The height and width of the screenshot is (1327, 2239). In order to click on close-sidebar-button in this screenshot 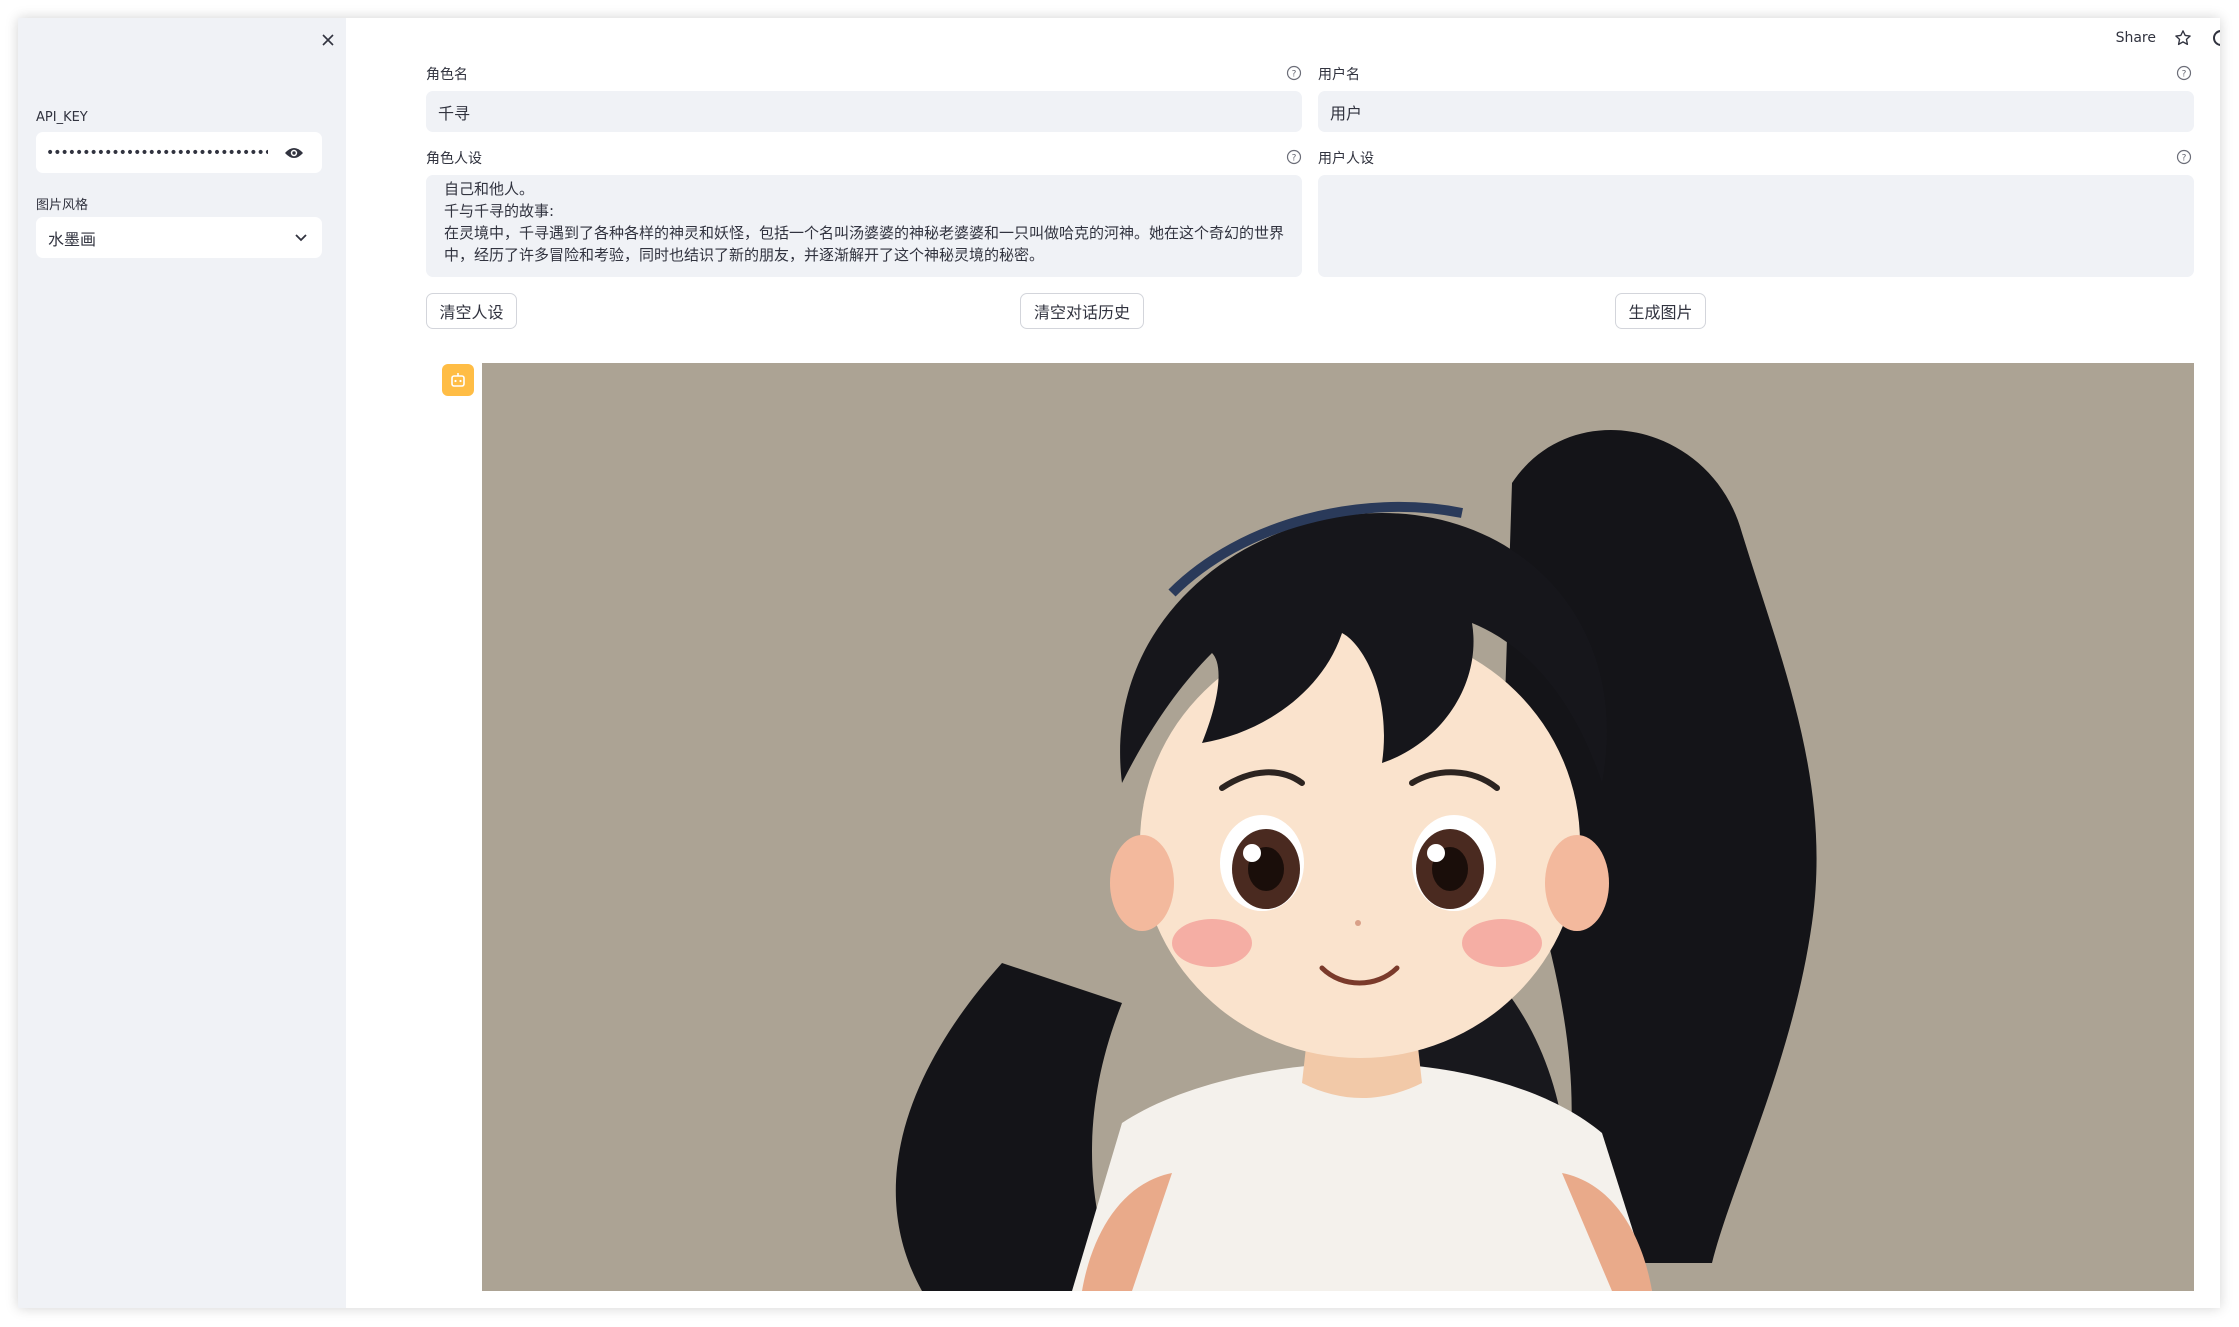, I will do `click(328, 40)`.